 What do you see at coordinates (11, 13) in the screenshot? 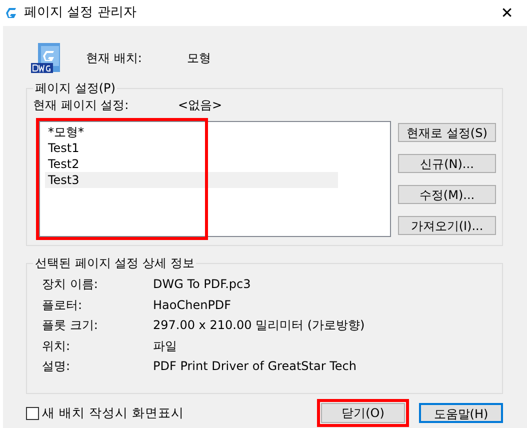
I see `app-logo-icon` at bounding box center [11, 13].